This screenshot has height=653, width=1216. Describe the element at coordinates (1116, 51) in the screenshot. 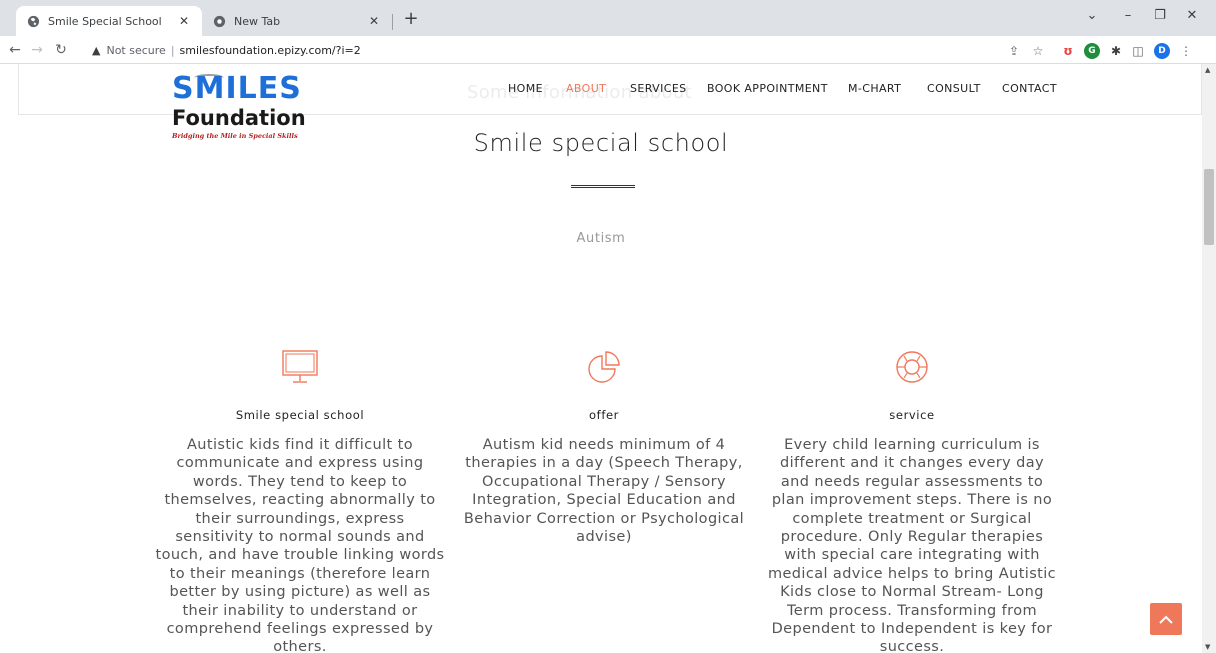

I see `extensions-puzzle-icon: ✱` at that location.